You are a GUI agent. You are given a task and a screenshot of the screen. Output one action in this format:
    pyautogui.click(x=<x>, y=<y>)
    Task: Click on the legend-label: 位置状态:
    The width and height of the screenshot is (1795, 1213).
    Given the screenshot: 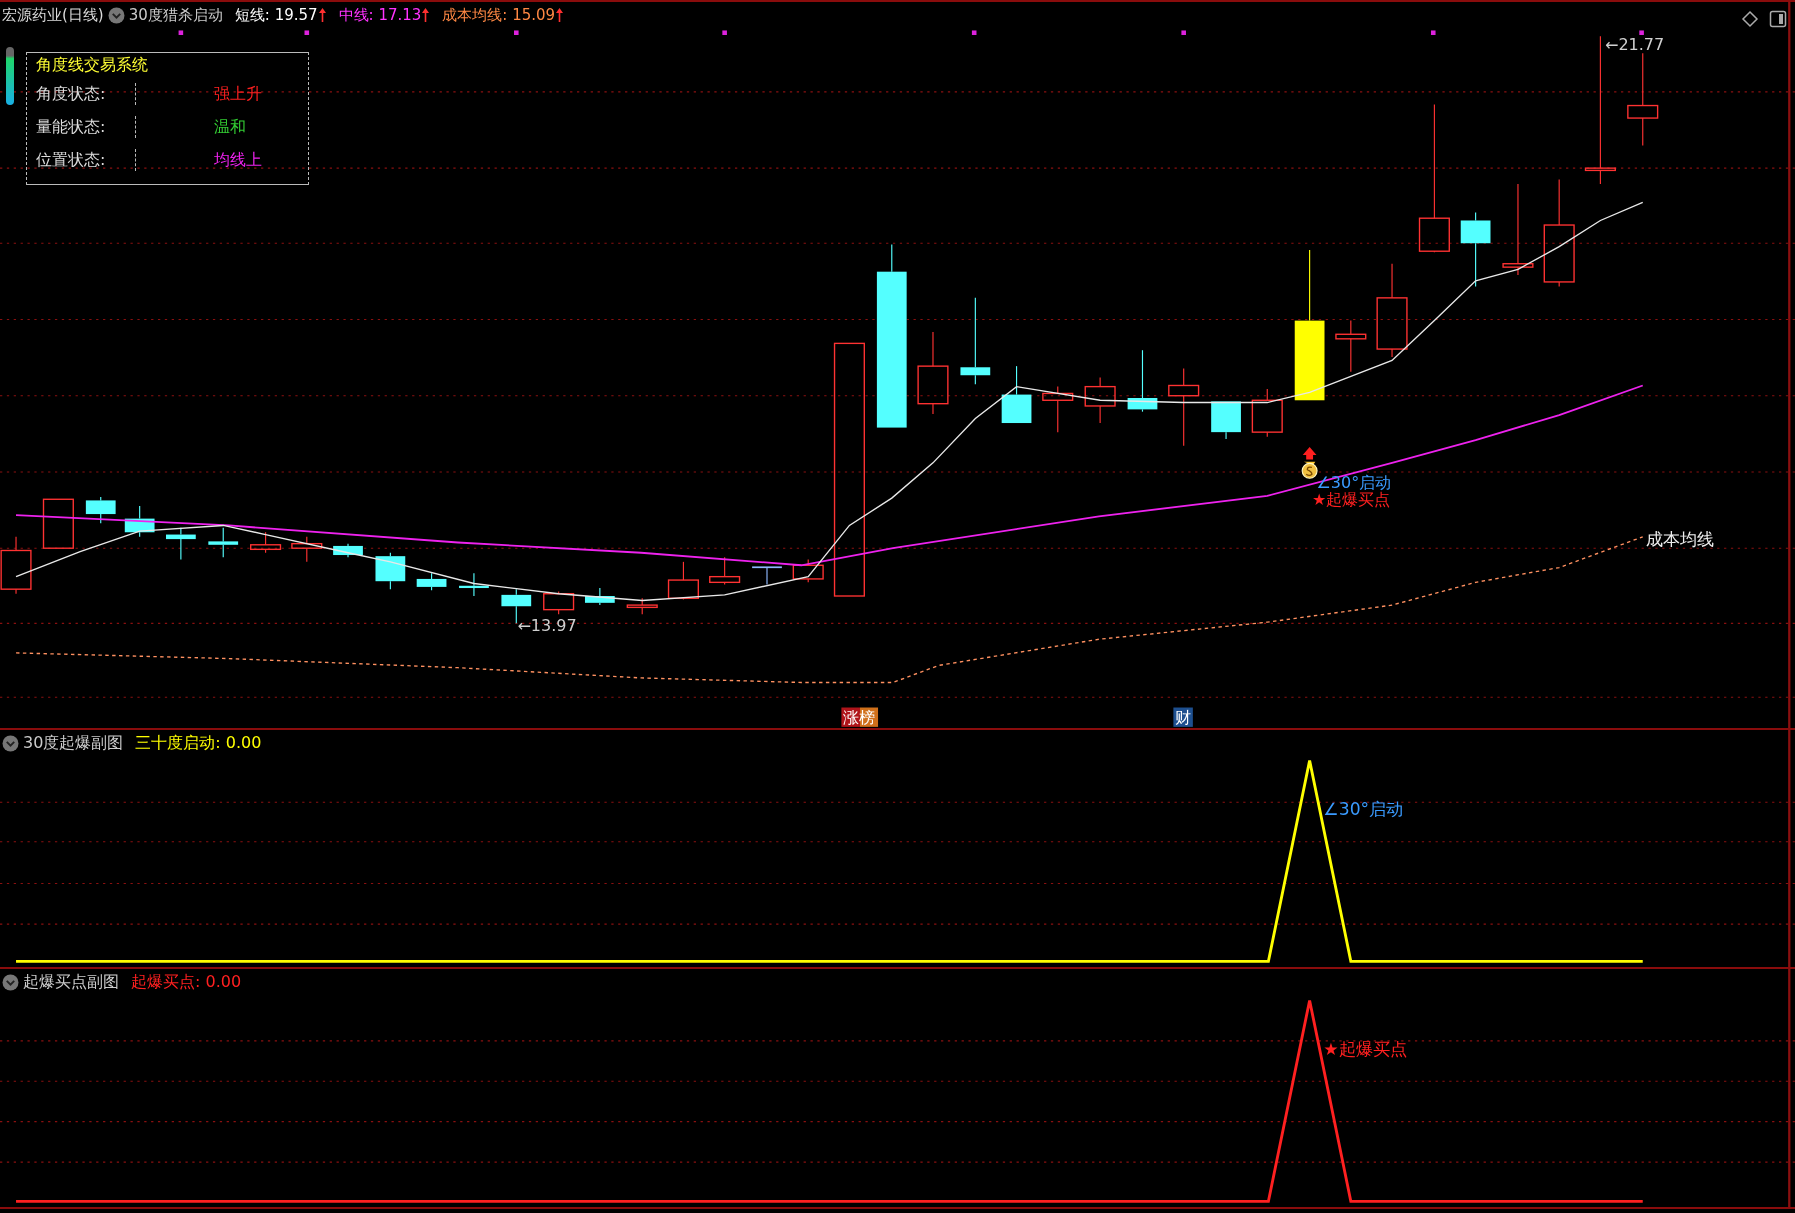 What is the action you would take?
    pyautogui.click(x=86, y=160)
    